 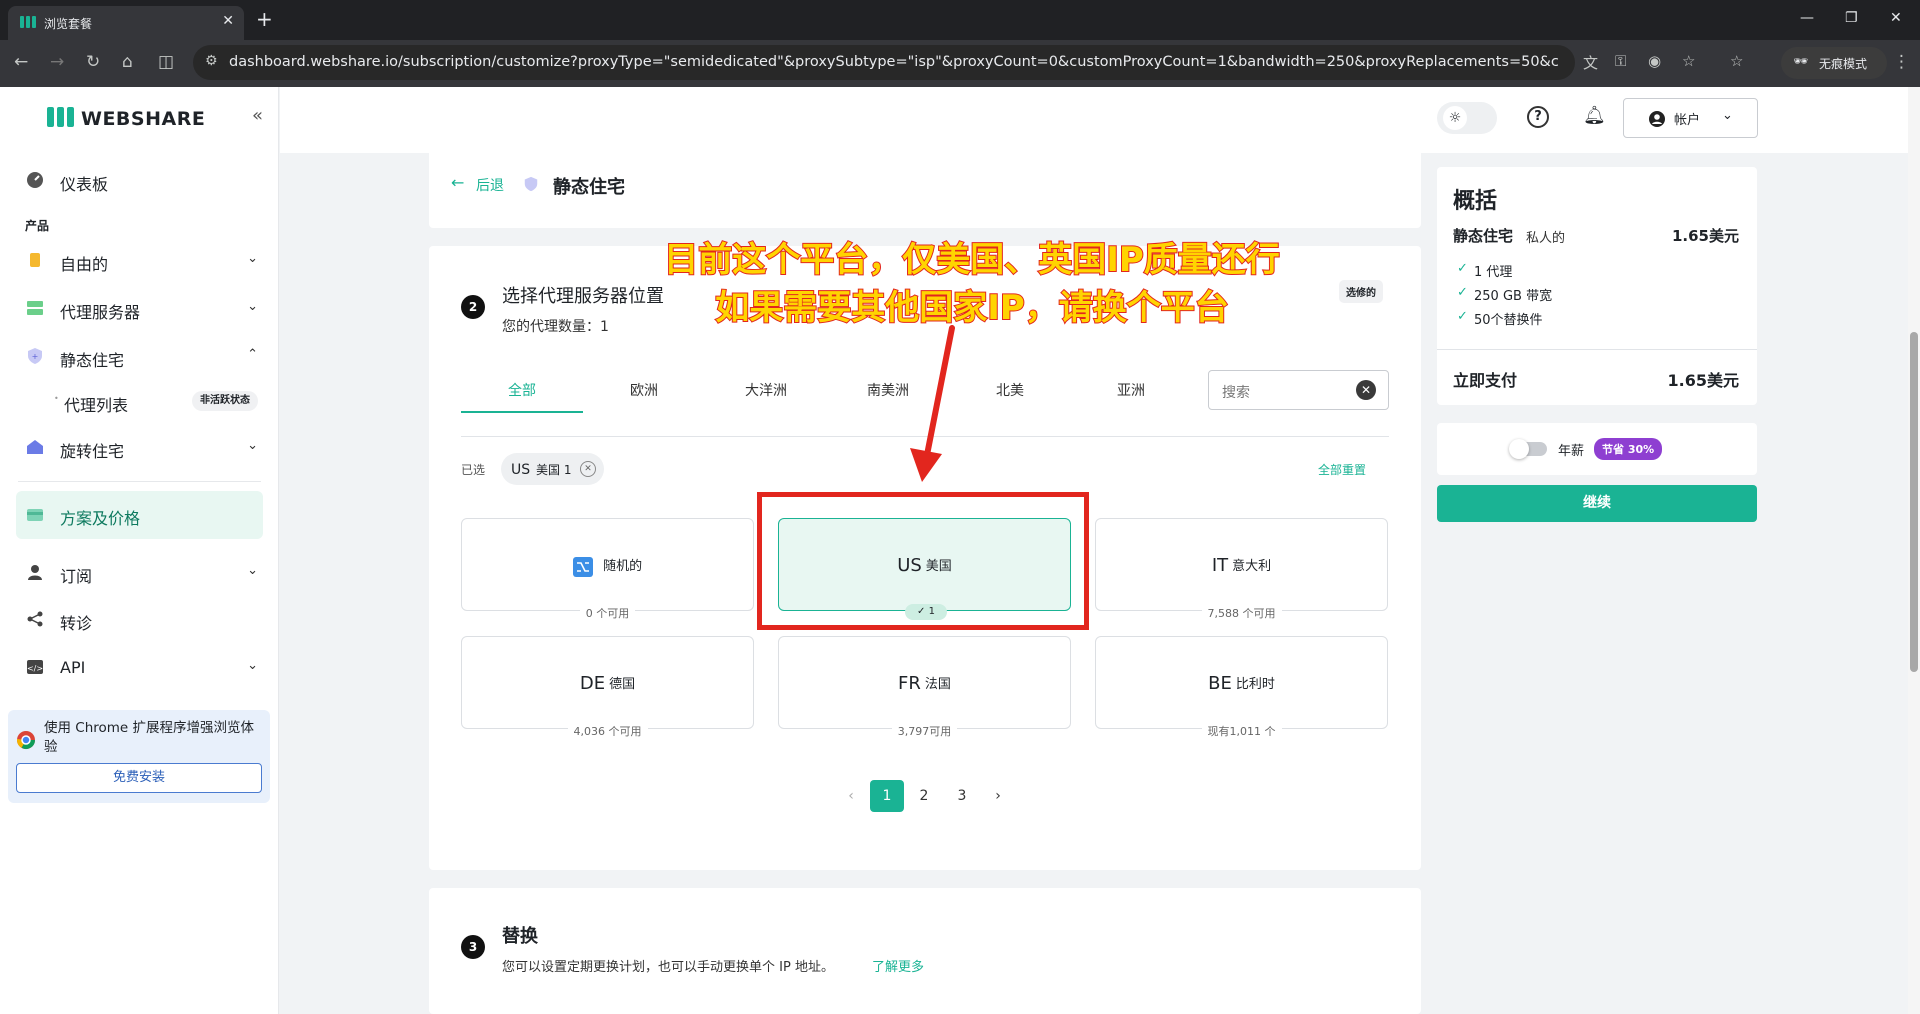 I want to click on minimize-icon: —, so click(x=1807, y=18).